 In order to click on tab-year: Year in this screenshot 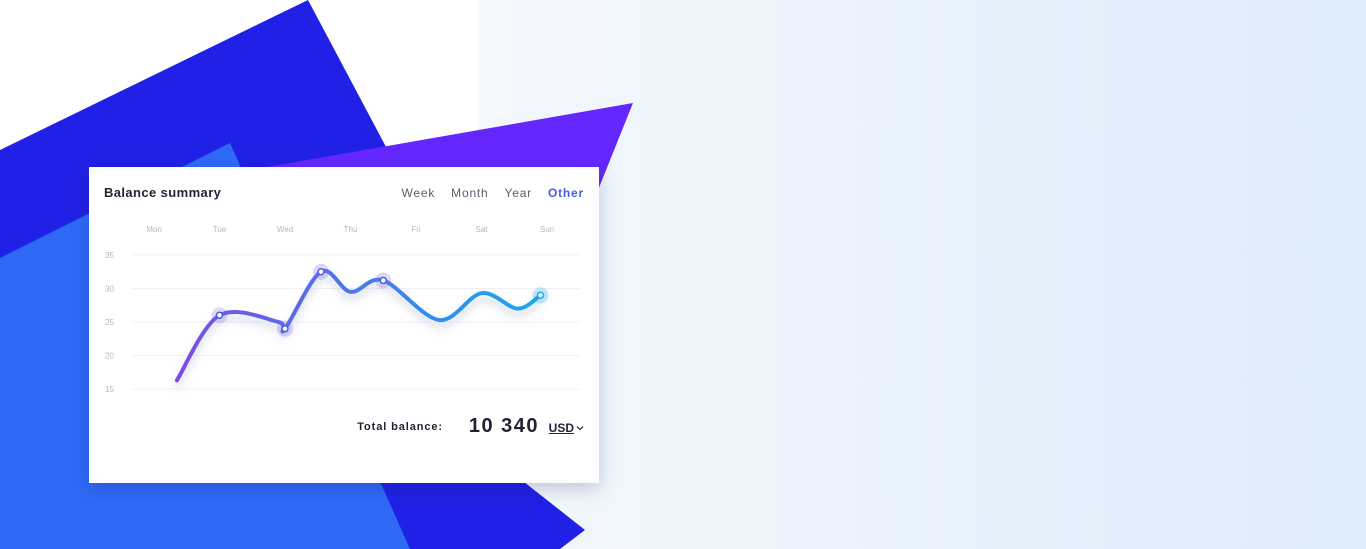, I will do `click(518, 193)`.